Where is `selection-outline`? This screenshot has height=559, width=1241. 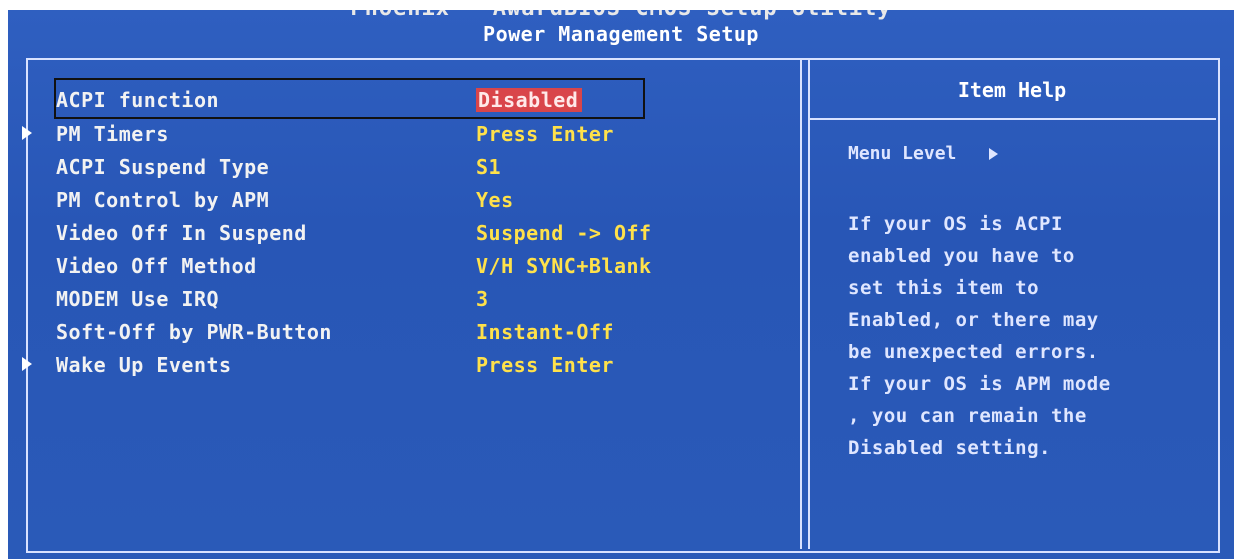
selection-outline is located at coordinates (349, 98).